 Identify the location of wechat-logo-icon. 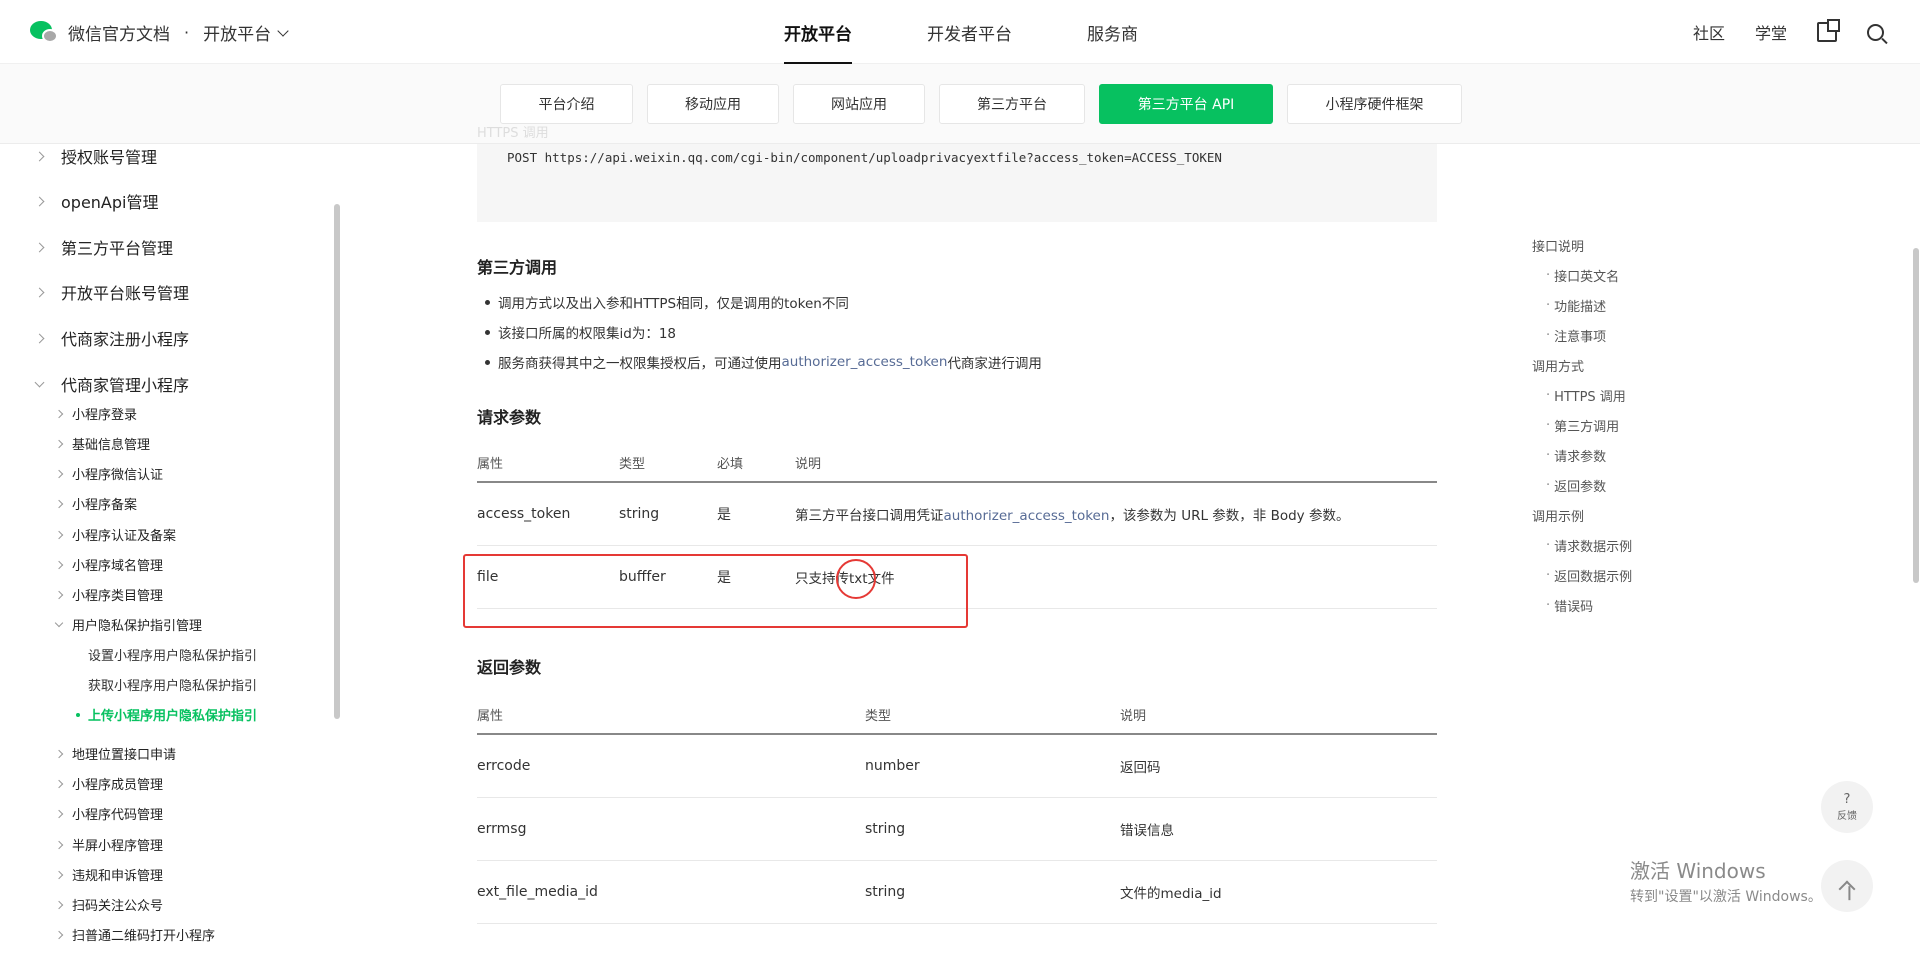
(45, 32).